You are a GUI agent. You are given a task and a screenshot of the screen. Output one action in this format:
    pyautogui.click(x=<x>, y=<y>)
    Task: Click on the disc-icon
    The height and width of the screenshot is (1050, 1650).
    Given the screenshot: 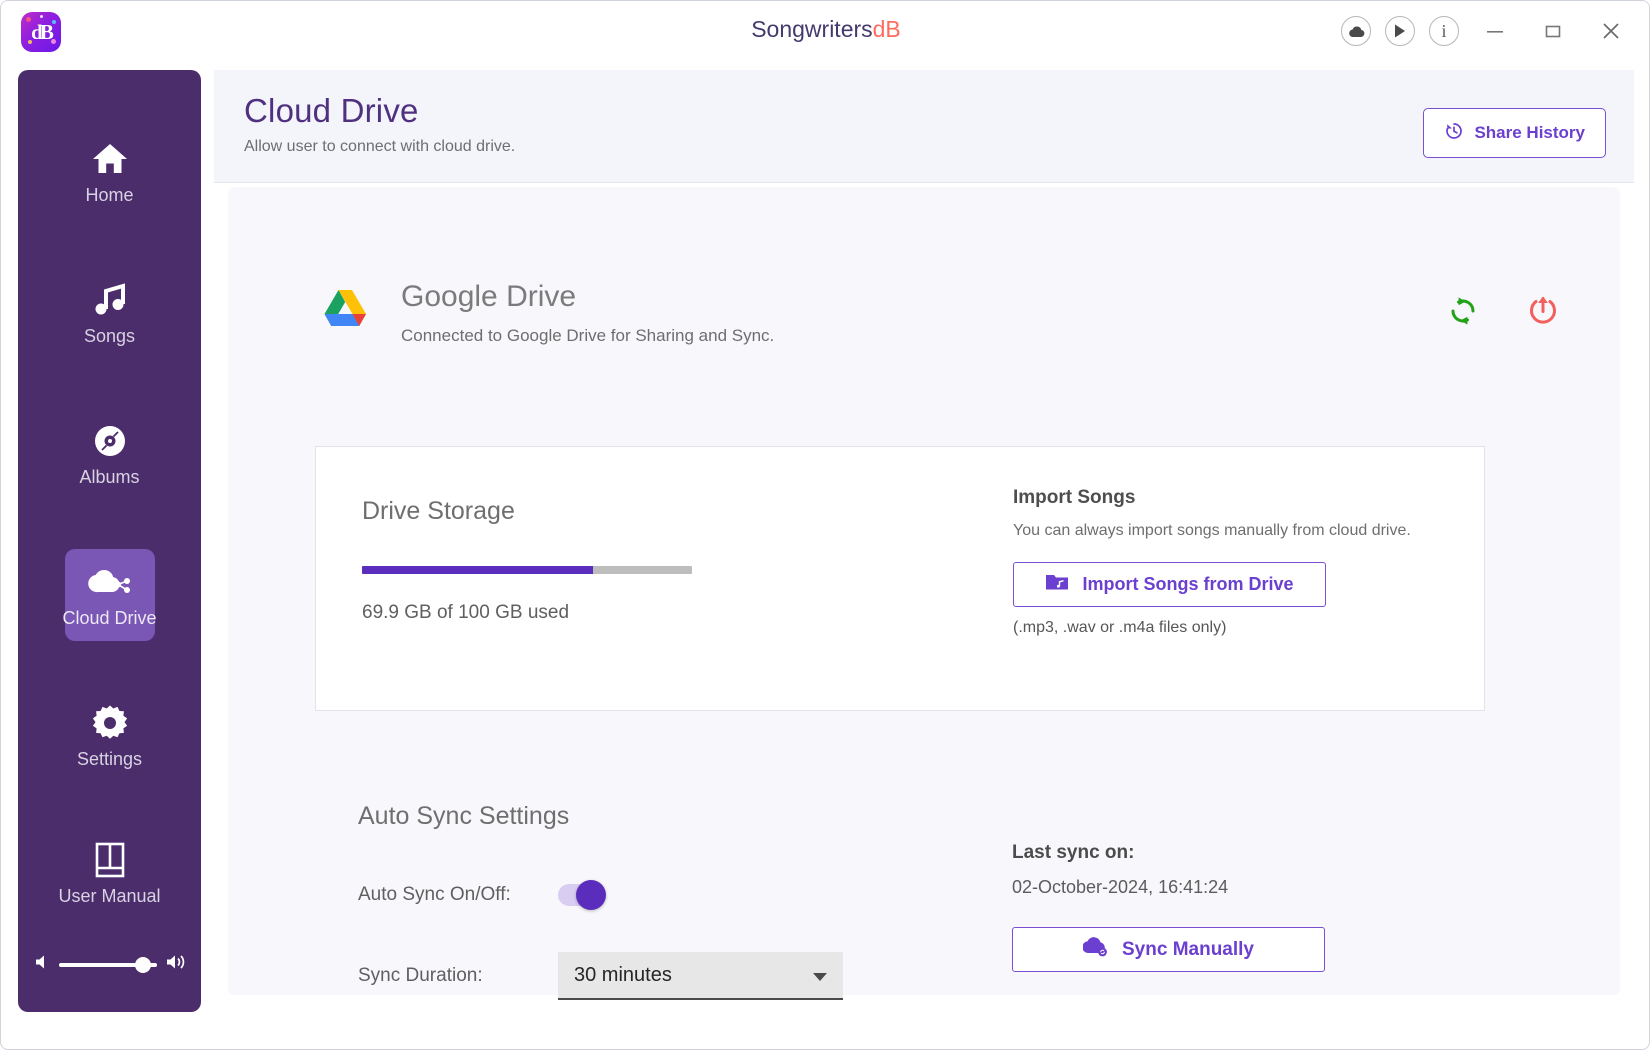 What is the action you would take?
    pyautogui.click(x=110, y=441)
    